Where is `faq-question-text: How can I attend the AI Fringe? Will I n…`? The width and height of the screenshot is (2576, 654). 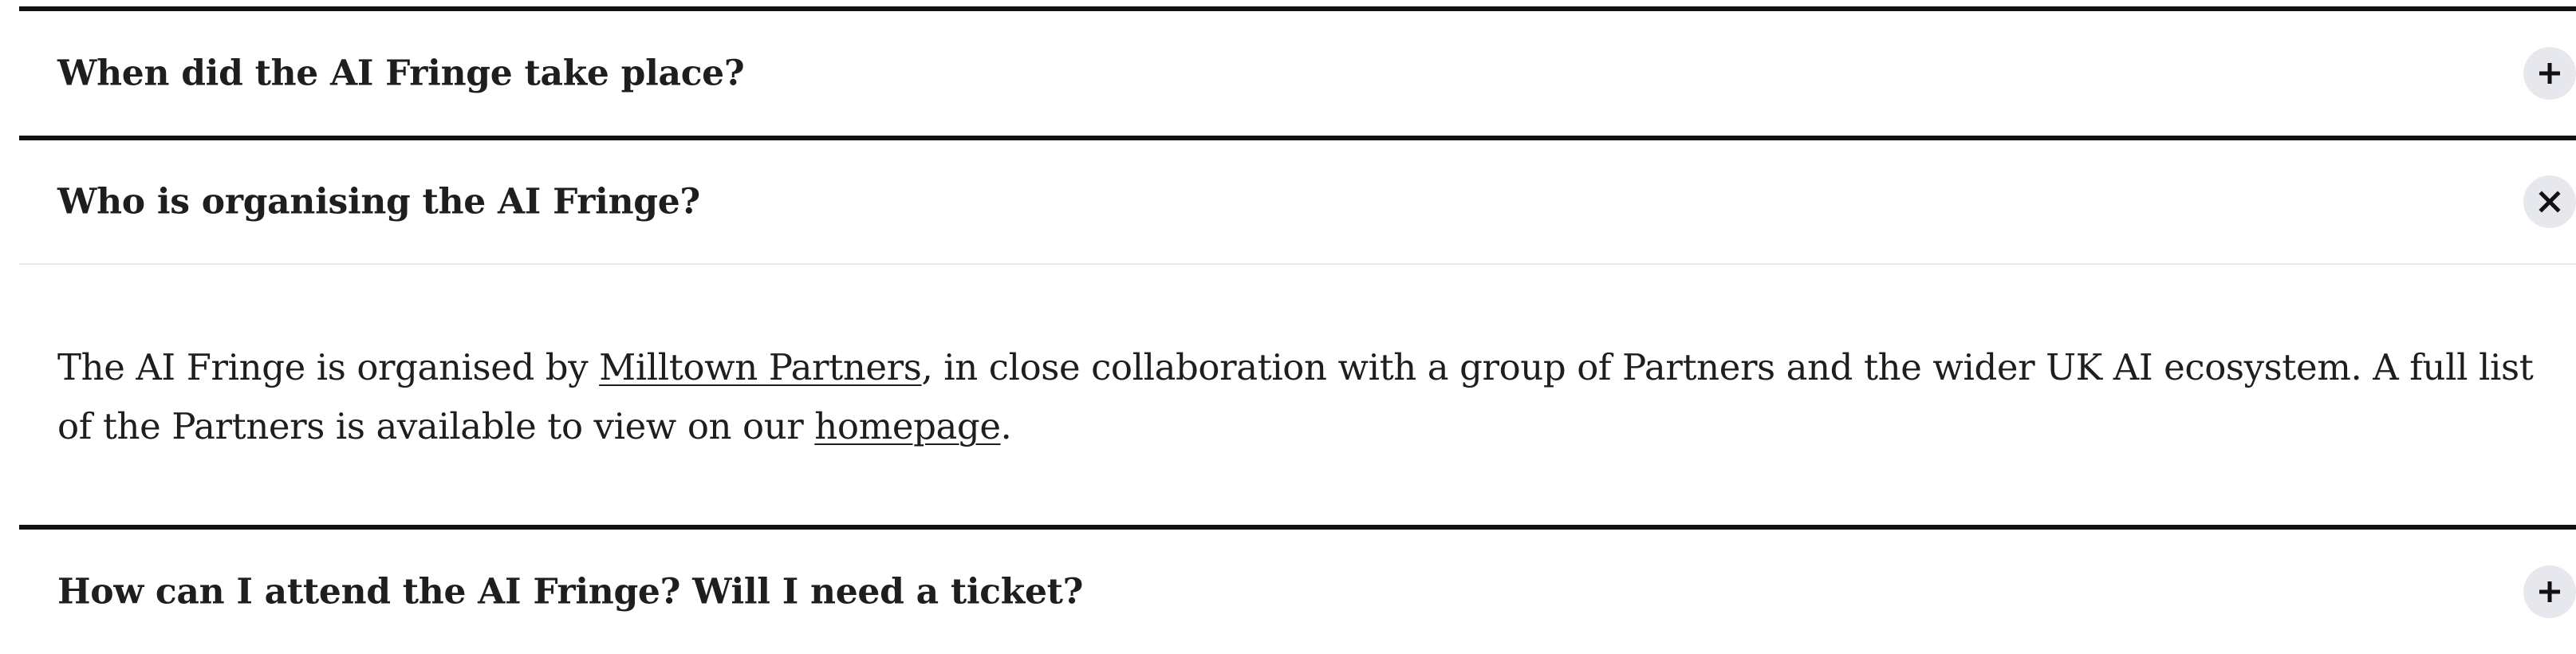 faq-question-text: How can I attend the AI Fringe? Will I n… is located at coordinates (570, 592).